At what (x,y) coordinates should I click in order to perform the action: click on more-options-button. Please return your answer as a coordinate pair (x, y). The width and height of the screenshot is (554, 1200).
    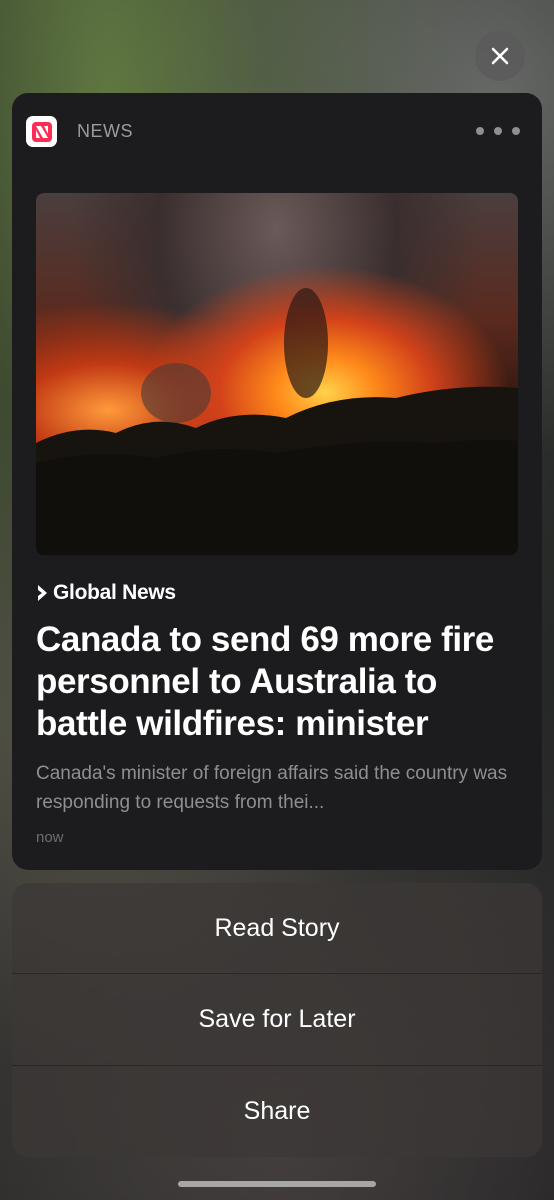
    Looking at the image, I should click on (498, 131).